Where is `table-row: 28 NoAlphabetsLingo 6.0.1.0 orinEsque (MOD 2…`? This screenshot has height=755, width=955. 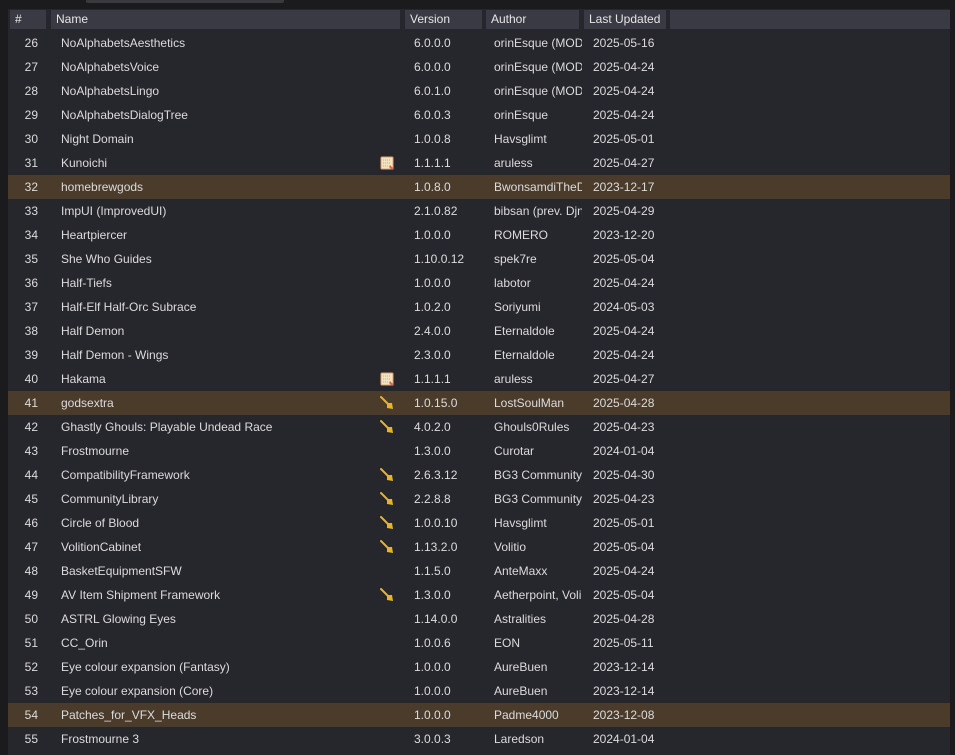 table-row: 28 NoAlphabetsLingo 6.0.1.0 orinEsque (MOD 2… is located at coordinates (479, 91).